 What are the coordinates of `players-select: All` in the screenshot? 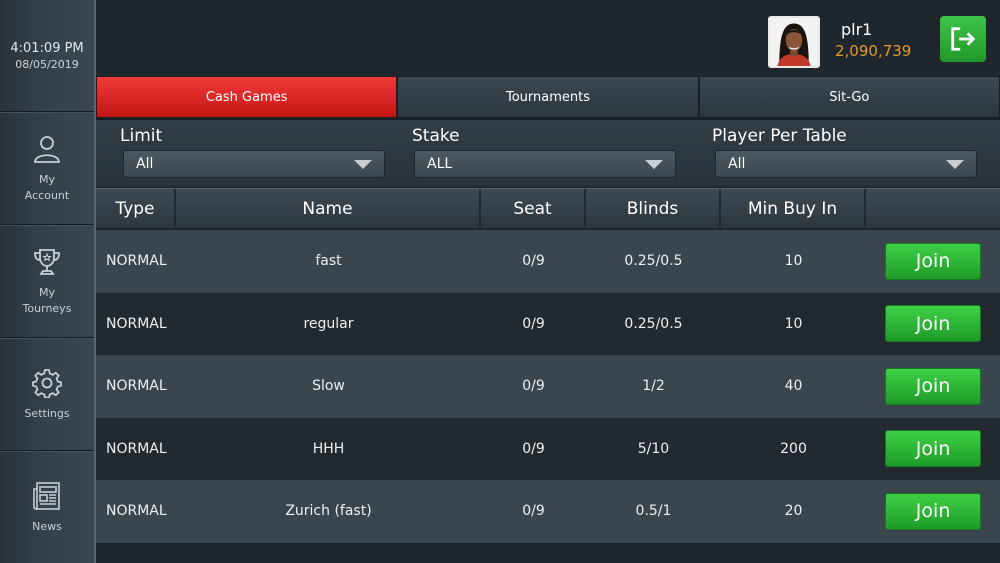 It's located at (846, 164).